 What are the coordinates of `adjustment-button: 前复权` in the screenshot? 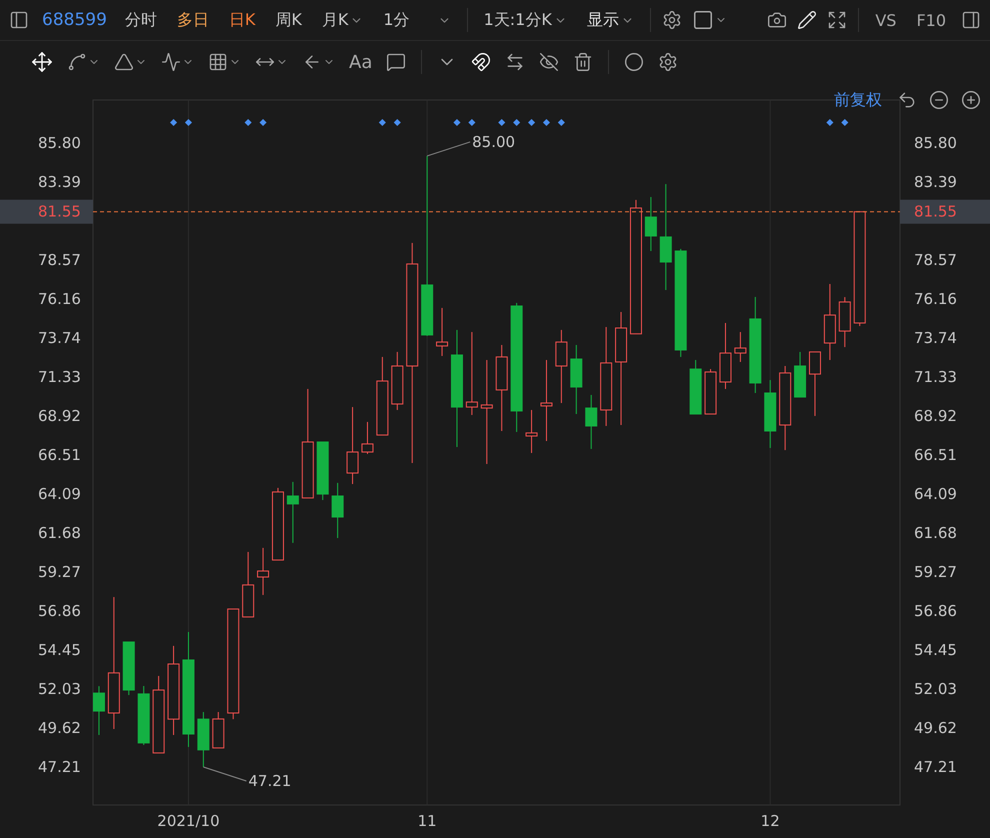 It's located at (858, 100).